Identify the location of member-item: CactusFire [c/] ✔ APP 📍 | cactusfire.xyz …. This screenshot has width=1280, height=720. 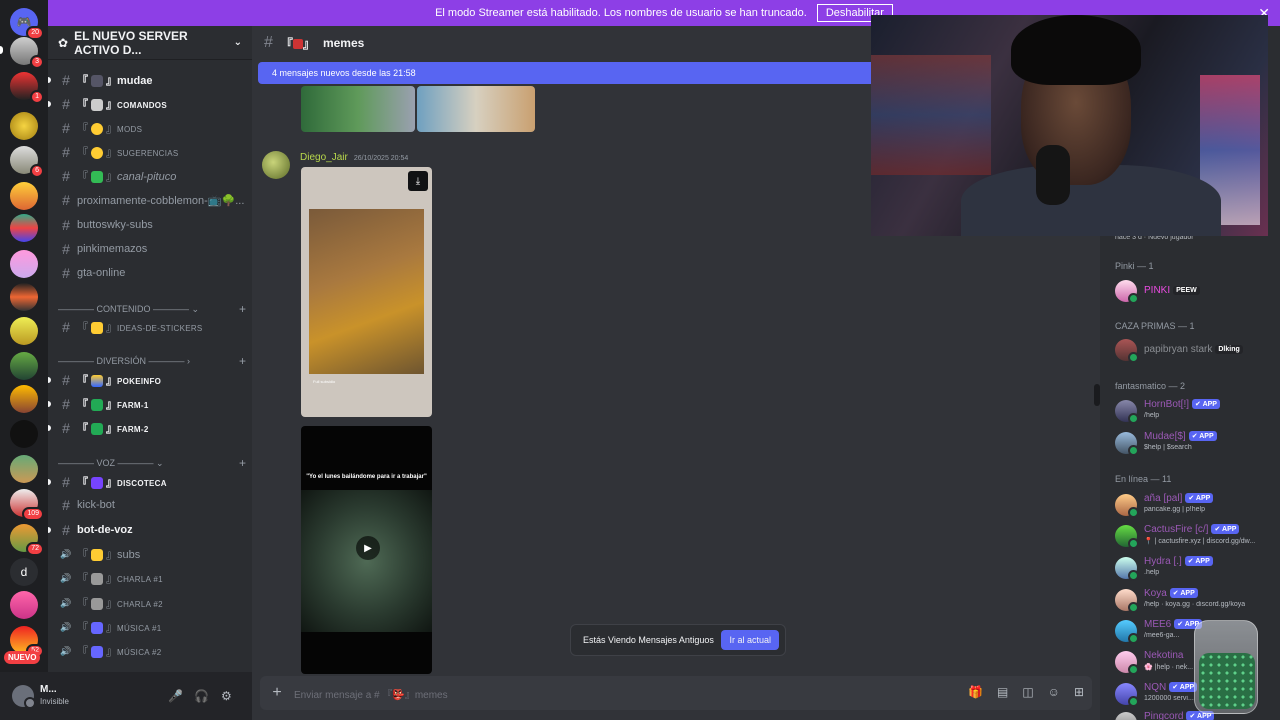
(1195, 537).